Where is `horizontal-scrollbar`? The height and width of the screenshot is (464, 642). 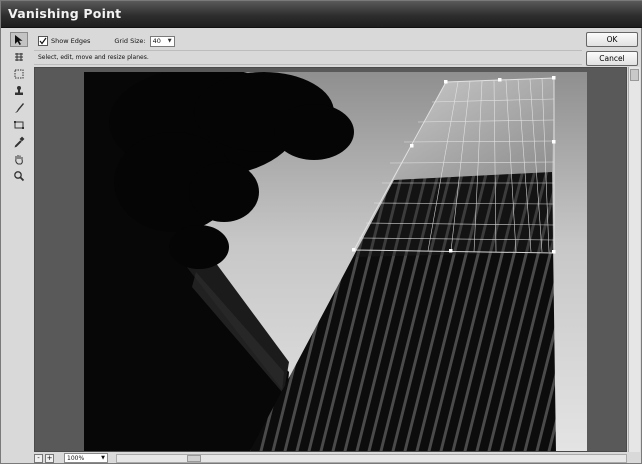
horizontal-scrollbar is located at coordinates (371, 458).